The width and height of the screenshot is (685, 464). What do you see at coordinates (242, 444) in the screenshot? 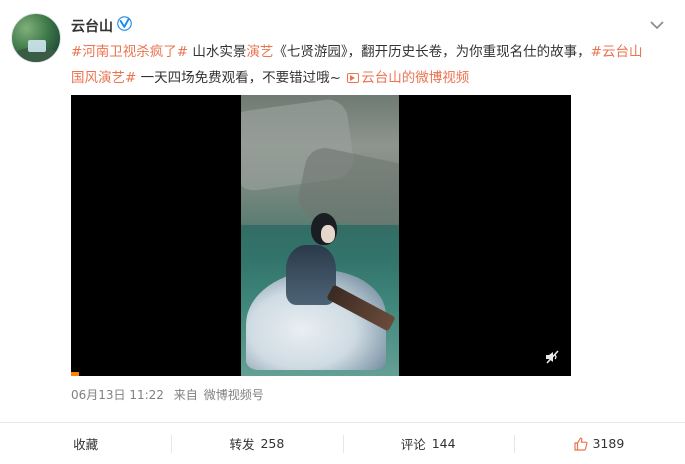
I see `repost-label: 转发` at bounding box center [242, 444].